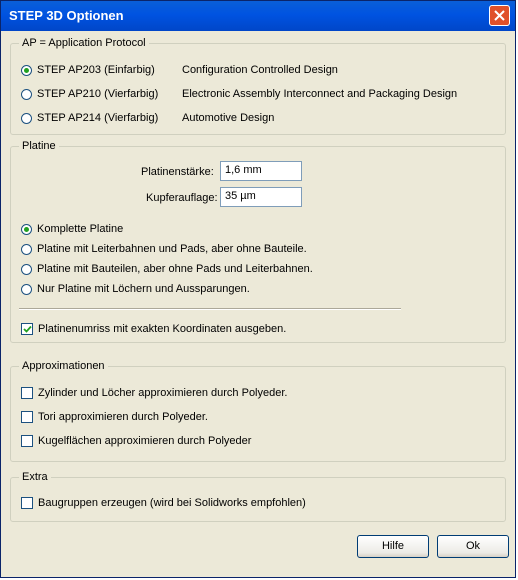 The width and height of the screenshot is (518, 580). I want to click on radio-complete-board: Komplette Platine, so click(72, 229).